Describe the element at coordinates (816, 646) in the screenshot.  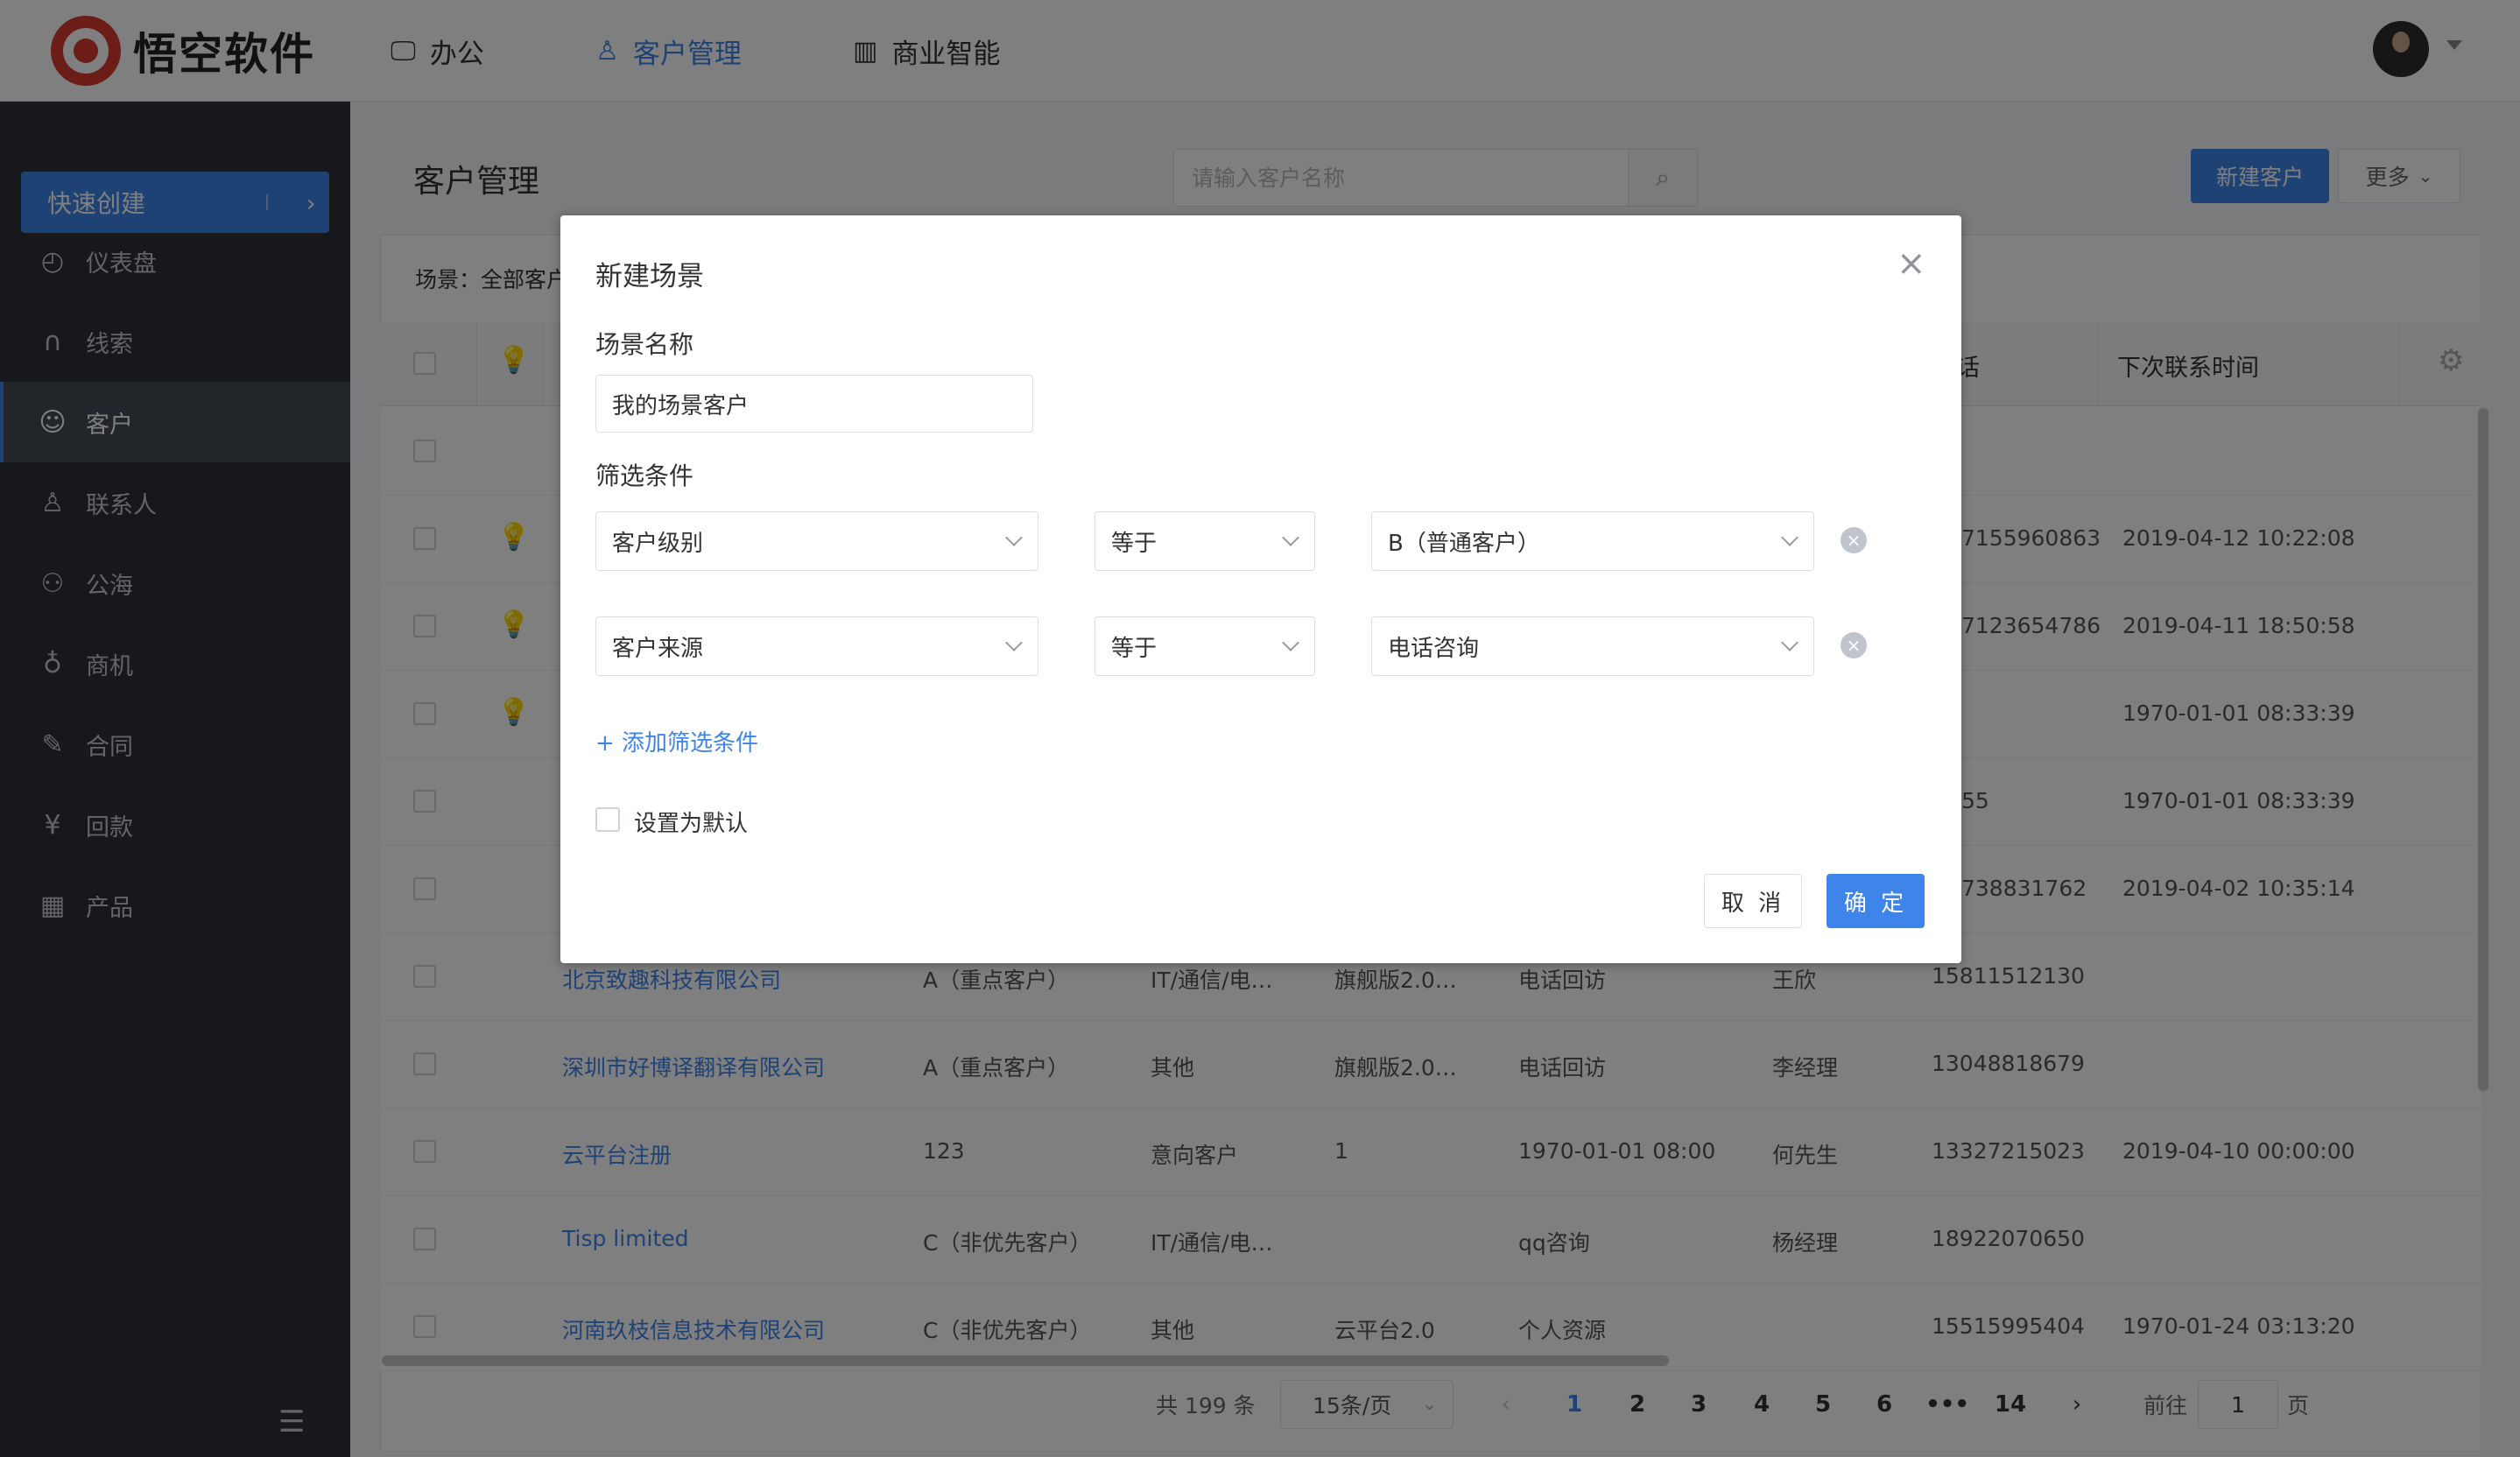
I see `condition-field-select: 客户来源` at that location.